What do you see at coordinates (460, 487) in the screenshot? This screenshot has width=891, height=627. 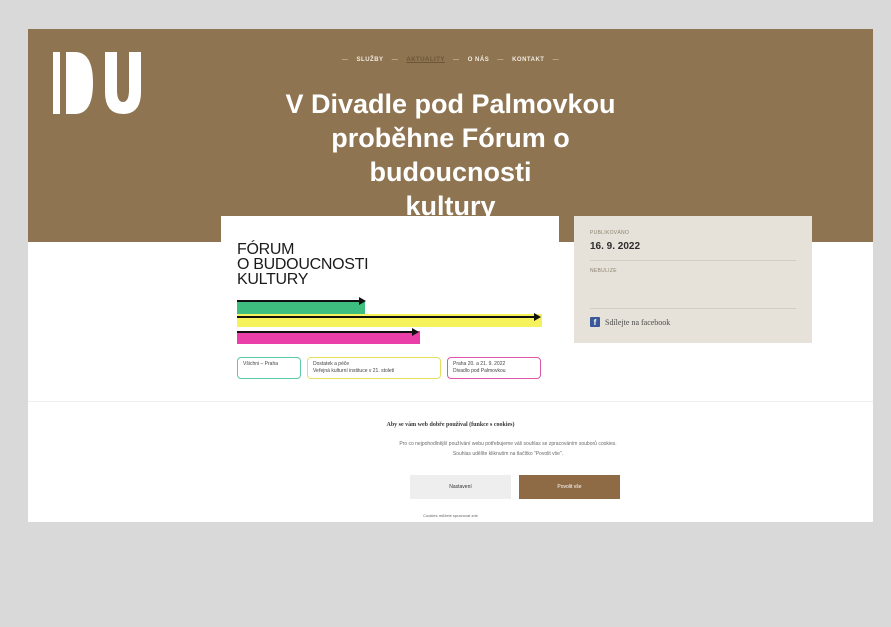 I see `cookie-settings-button: Nastavení` at bounding box center [460, 487].